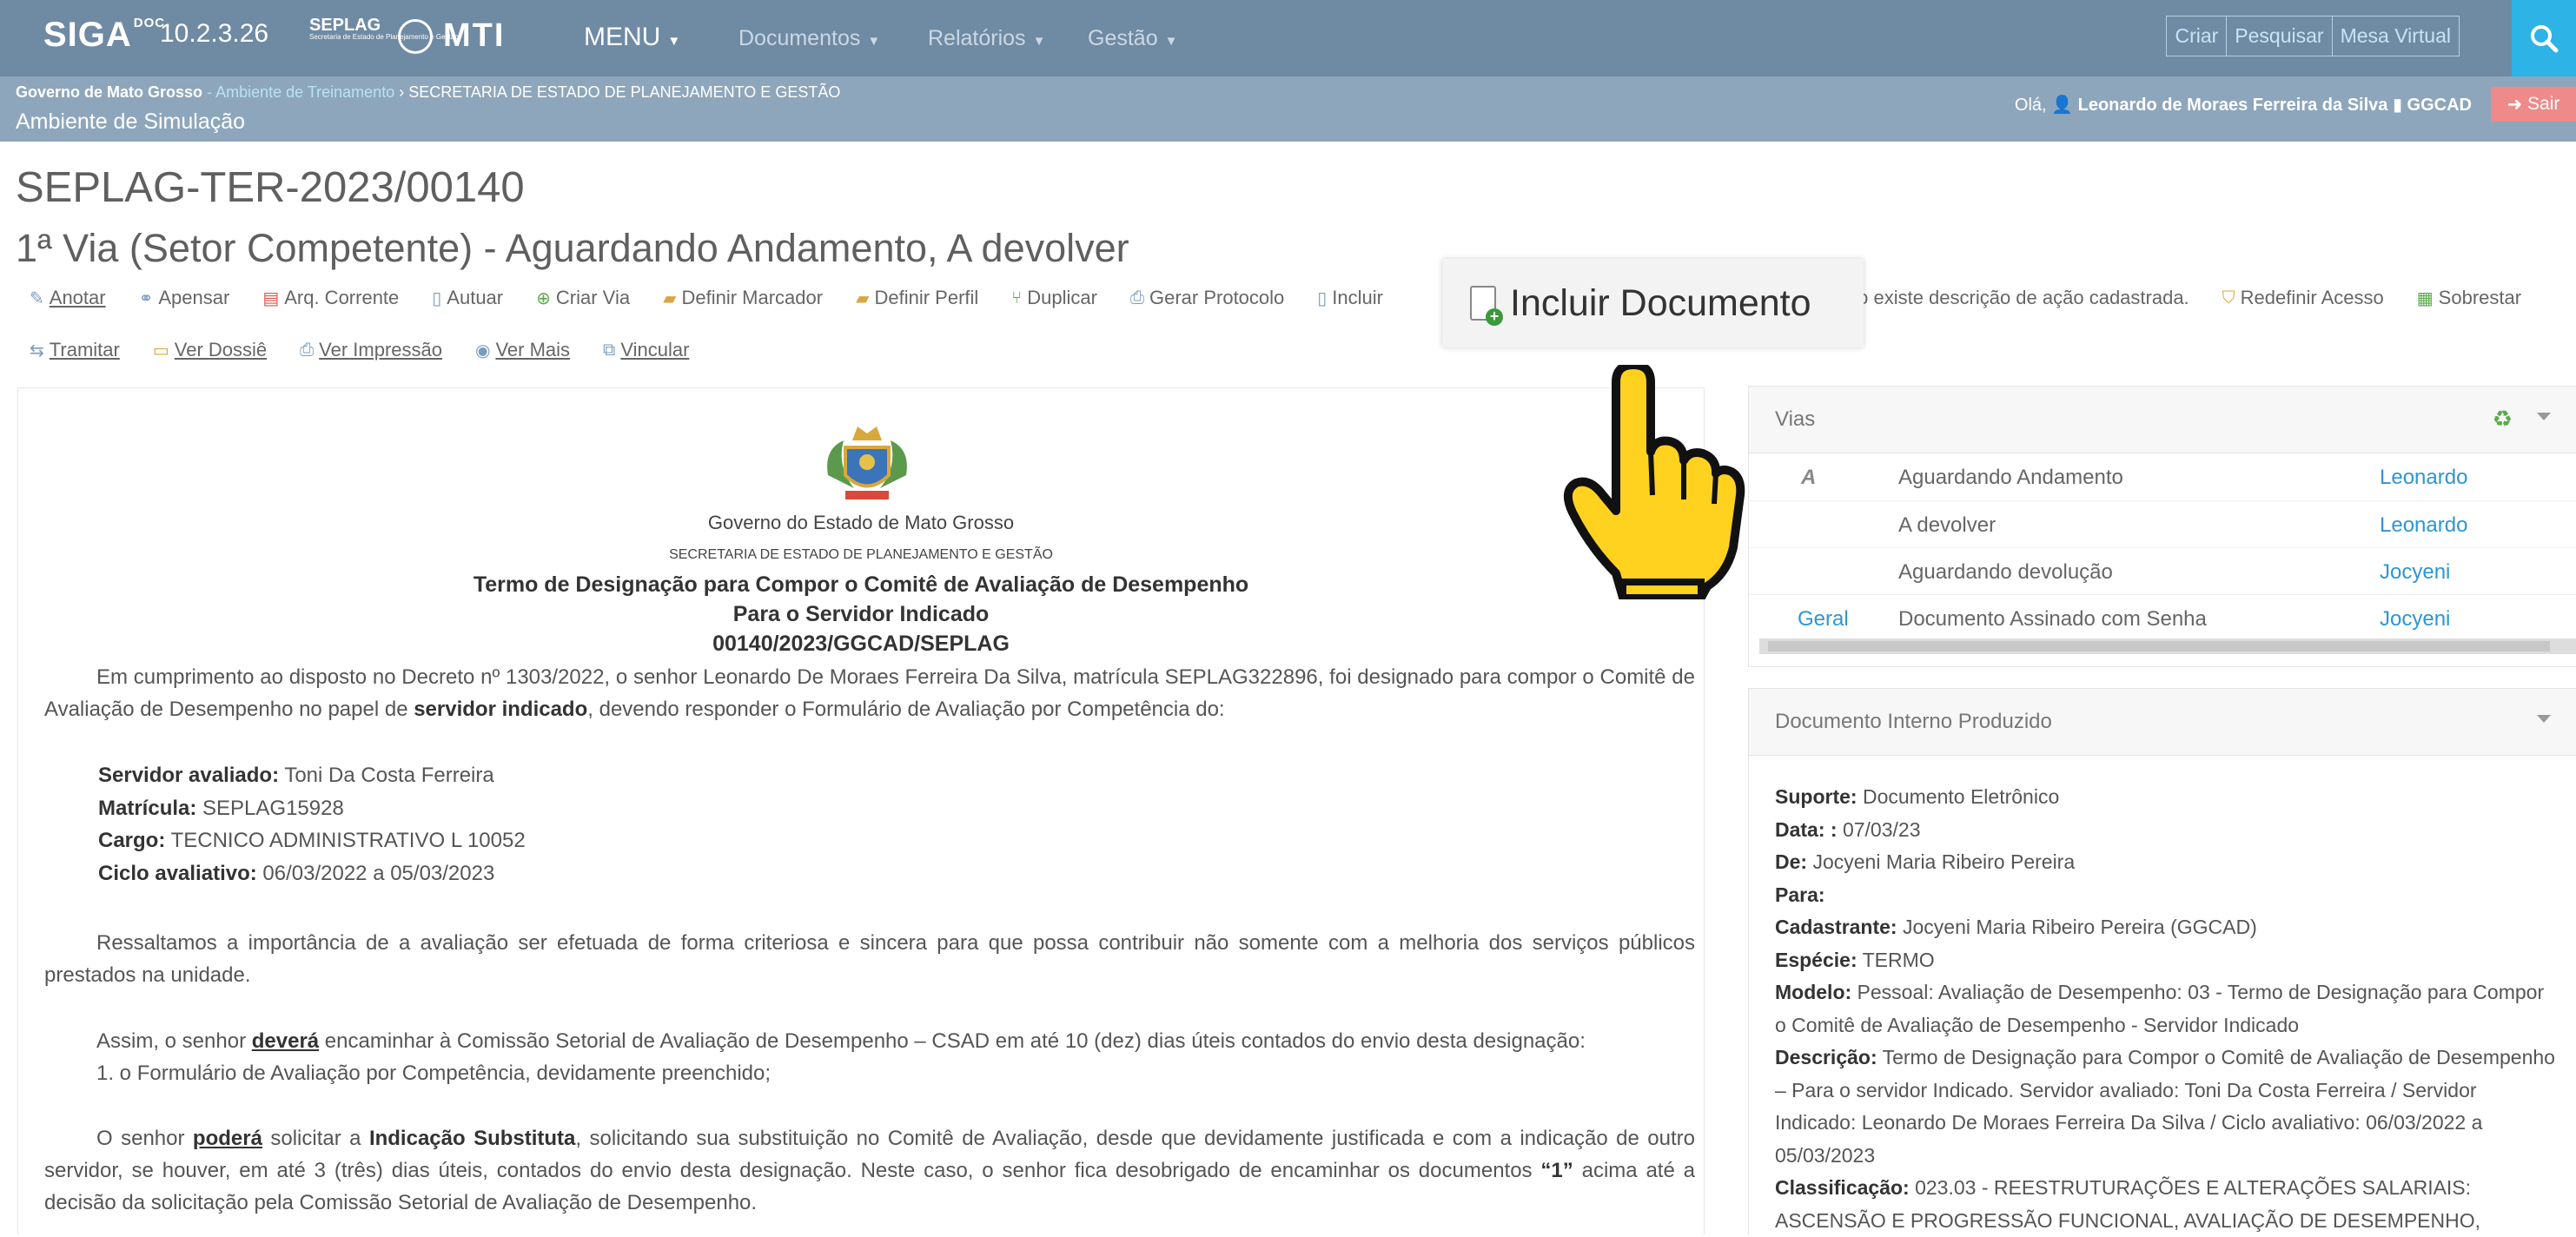 Image resolution: width=2576 pixels, height=1237 pixels. Describe the element at coordinates (2162, 961) in the screenshot. I see `documento-interno-panel: Documento Interno Produzido Suporte` at that location.